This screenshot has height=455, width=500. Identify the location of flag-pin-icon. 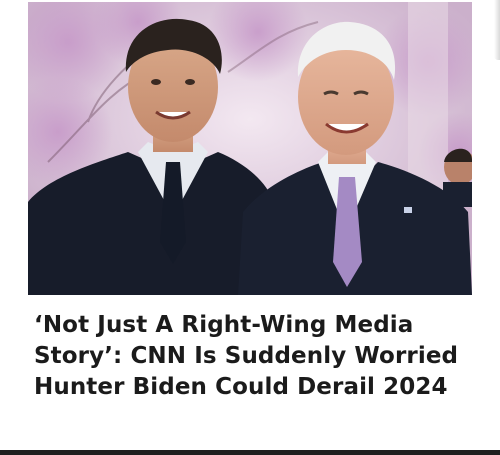
(408, 210).